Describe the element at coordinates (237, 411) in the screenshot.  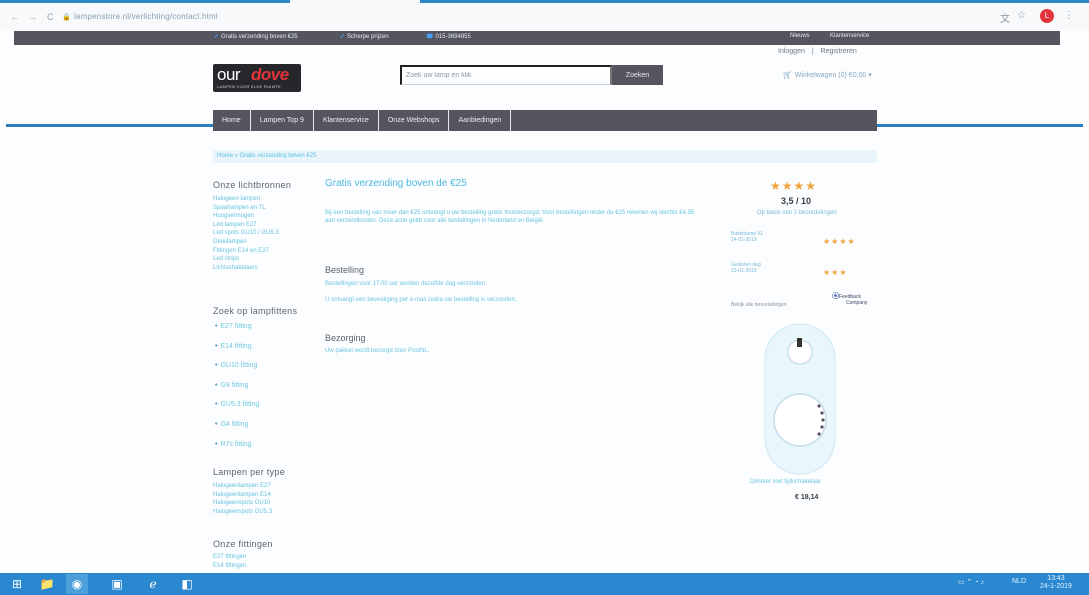
I see `fitting-link: • GU5.3 fitting` at that location.